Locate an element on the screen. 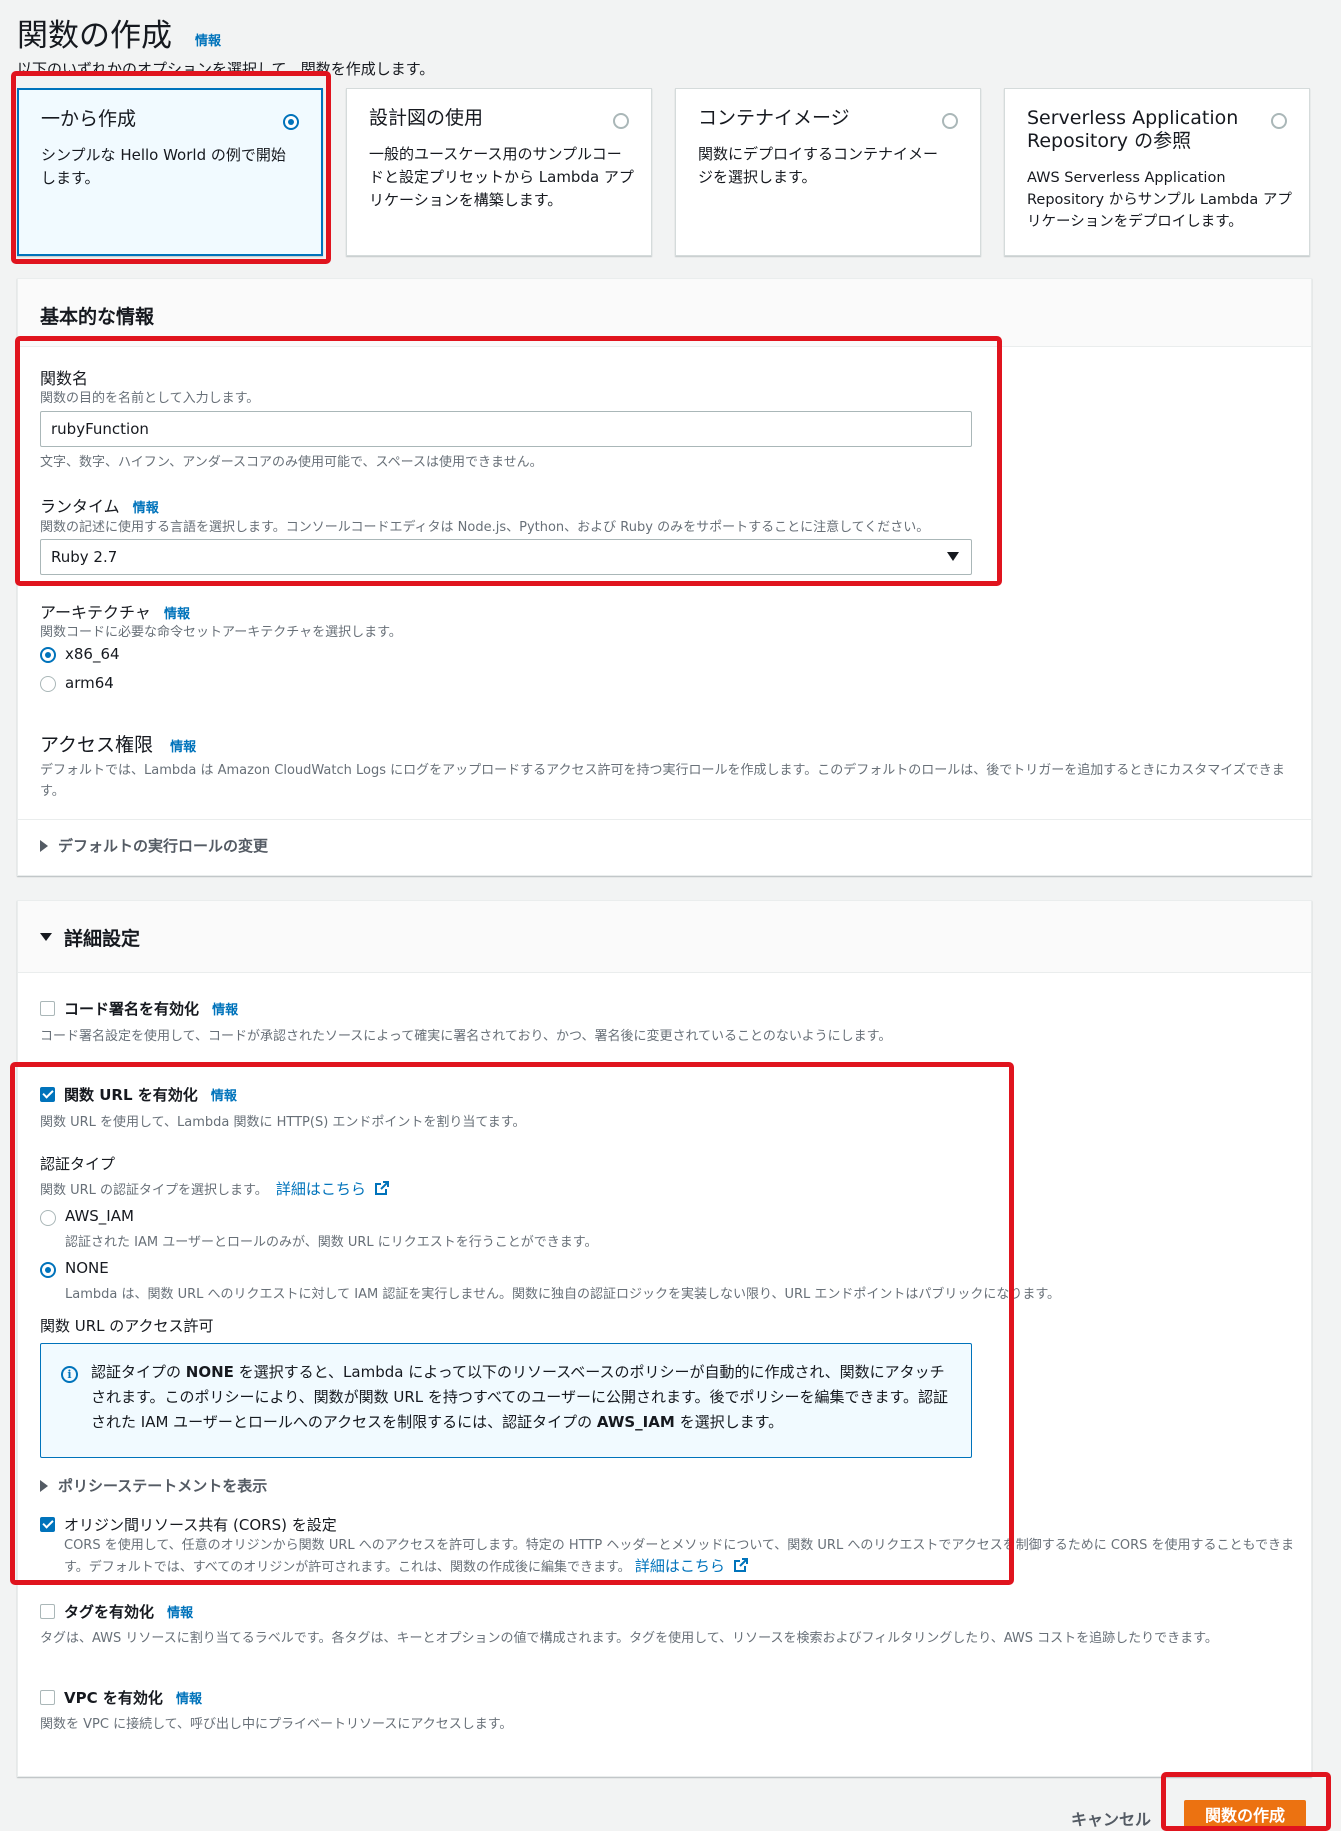 This screenshot has height=1831, width=1341. architecture-info-link: 情報 is located at coordinates (177, 614).